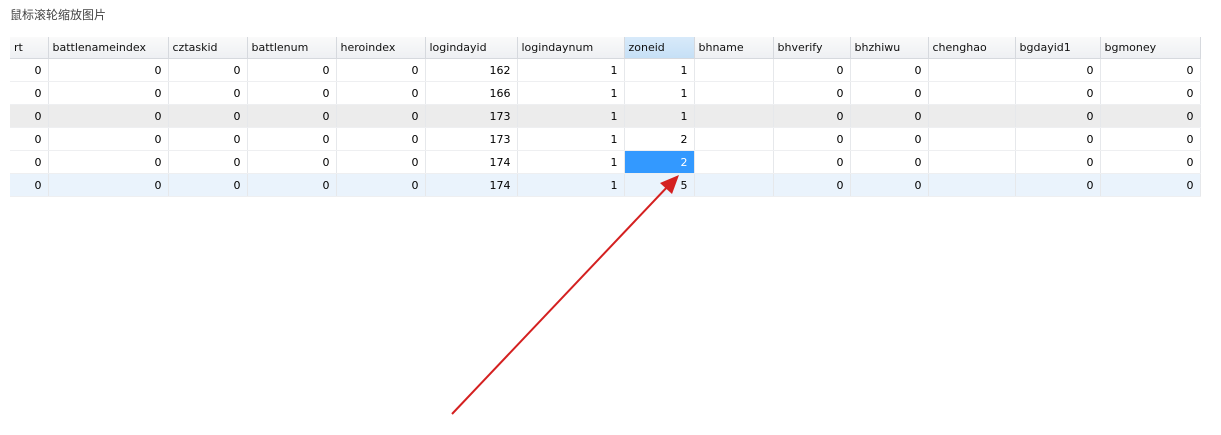 Image resolution: width=1221 pixels, height=435 pixels. I want to click on annotation-arrow, so click(565, 295).